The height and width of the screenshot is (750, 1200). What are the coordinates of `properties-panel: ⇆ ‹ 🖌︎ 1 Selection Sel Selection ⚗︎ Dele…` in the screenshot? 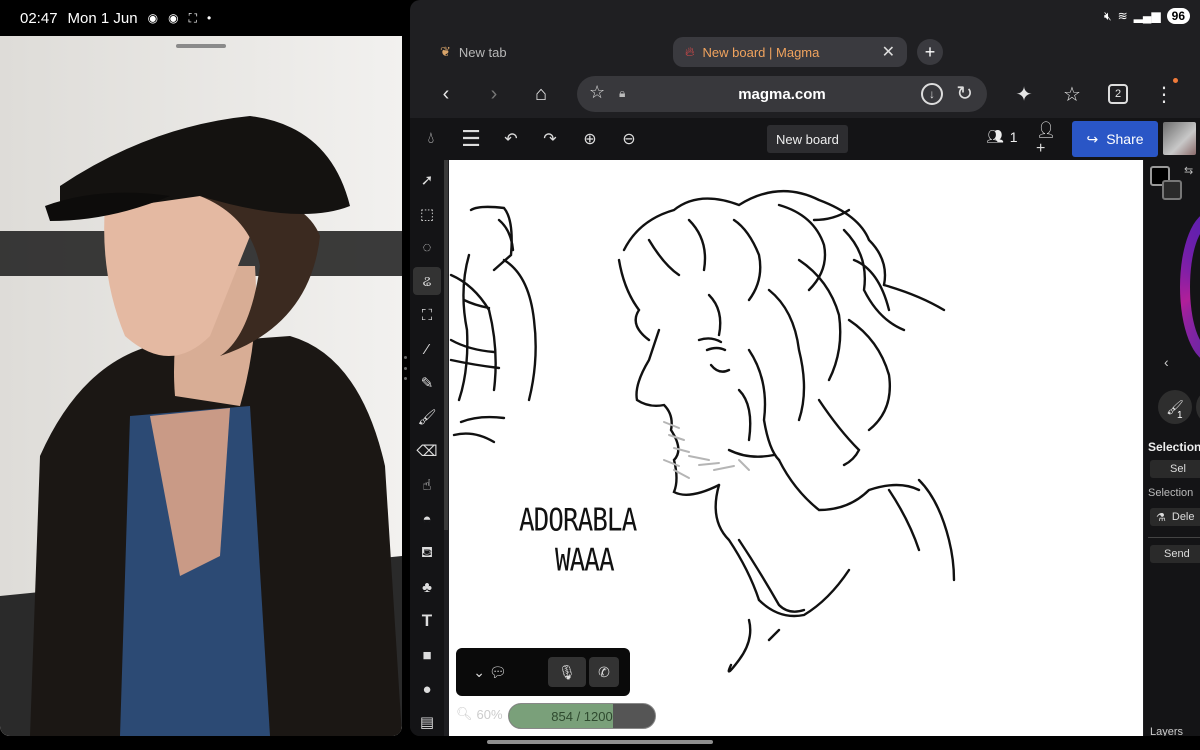 It's located at (1172, 448).